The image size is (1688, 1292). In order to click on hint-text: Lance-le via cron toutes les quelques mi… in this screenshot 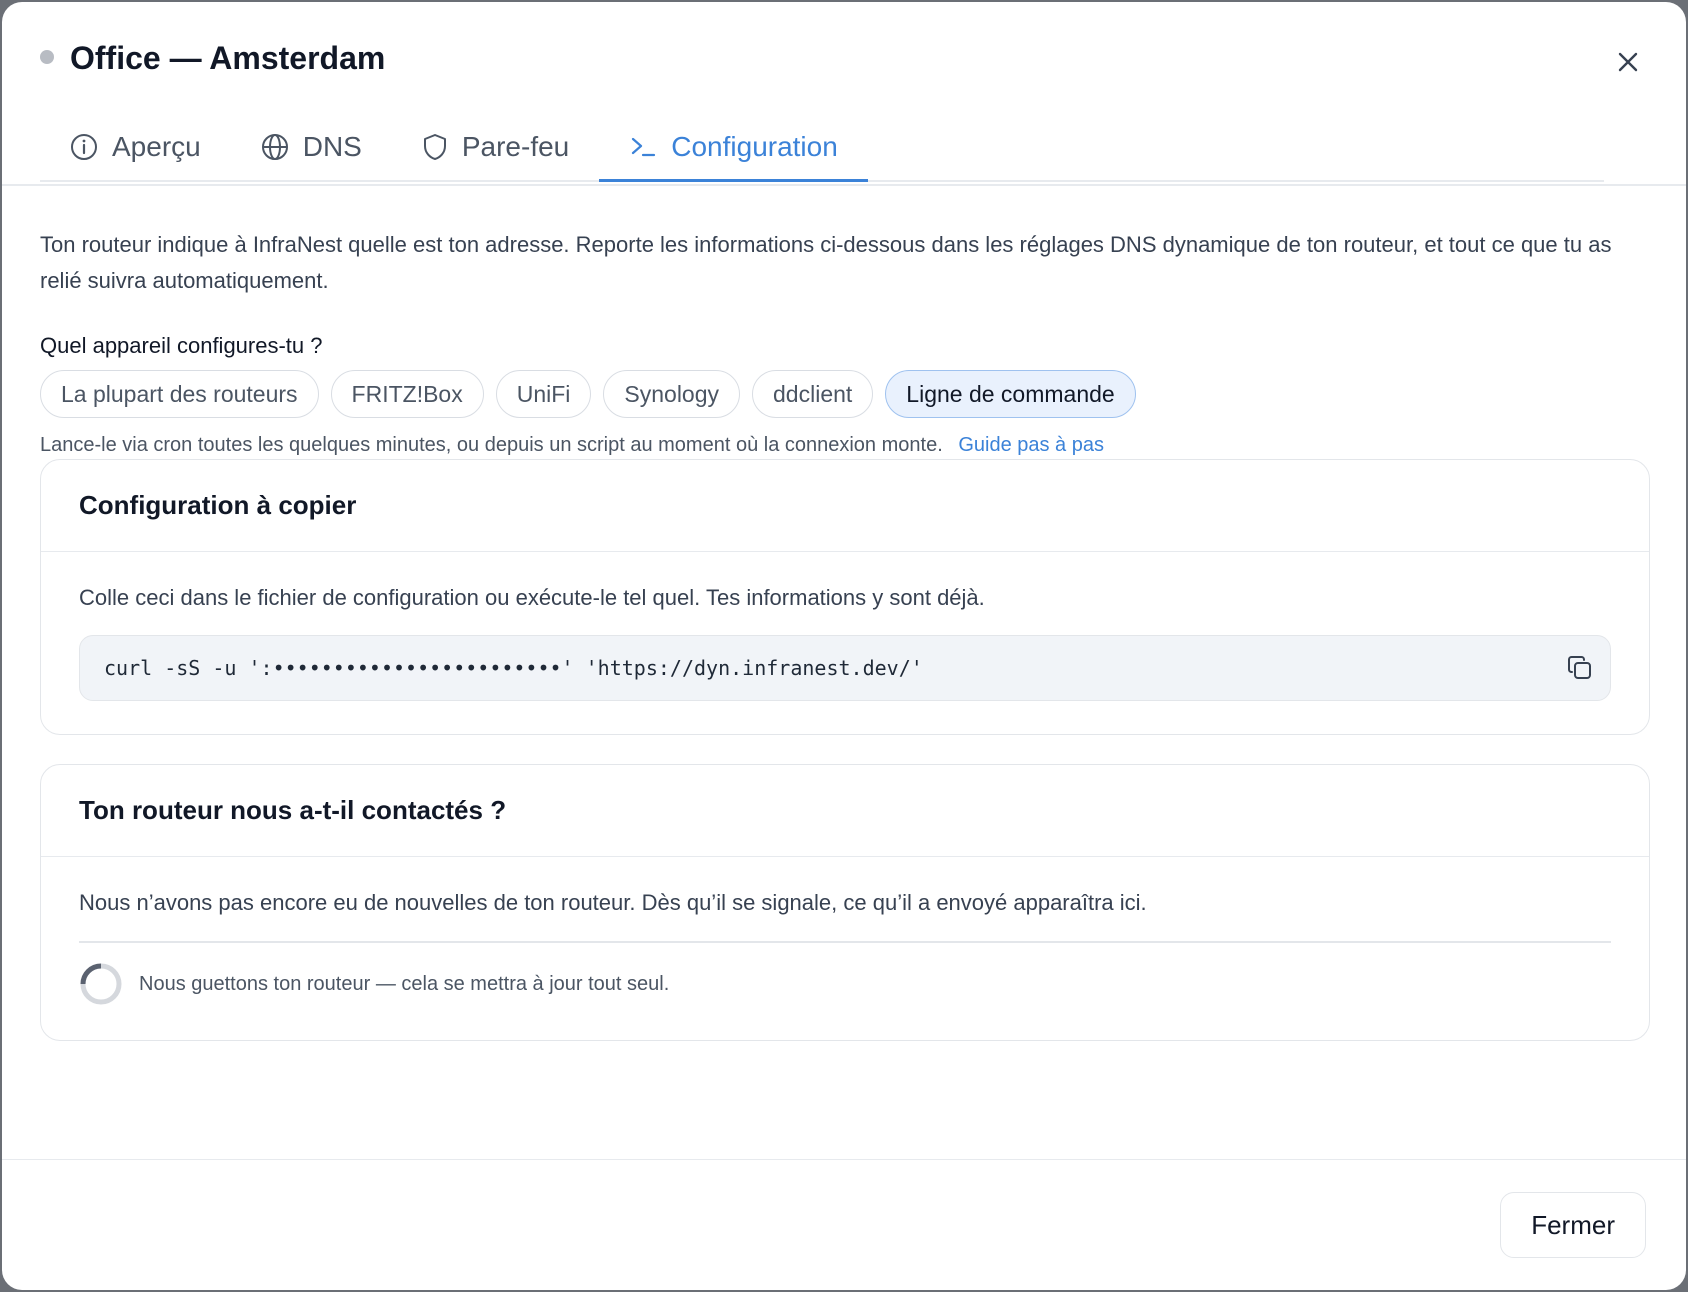, I will do `click(572, 445)`.